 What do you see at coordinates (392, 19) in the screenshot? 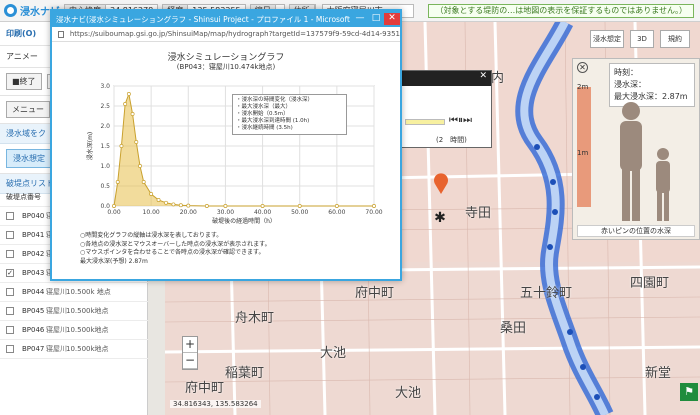
I see `window-close-button: ✕` at bounding box center [392, 19].